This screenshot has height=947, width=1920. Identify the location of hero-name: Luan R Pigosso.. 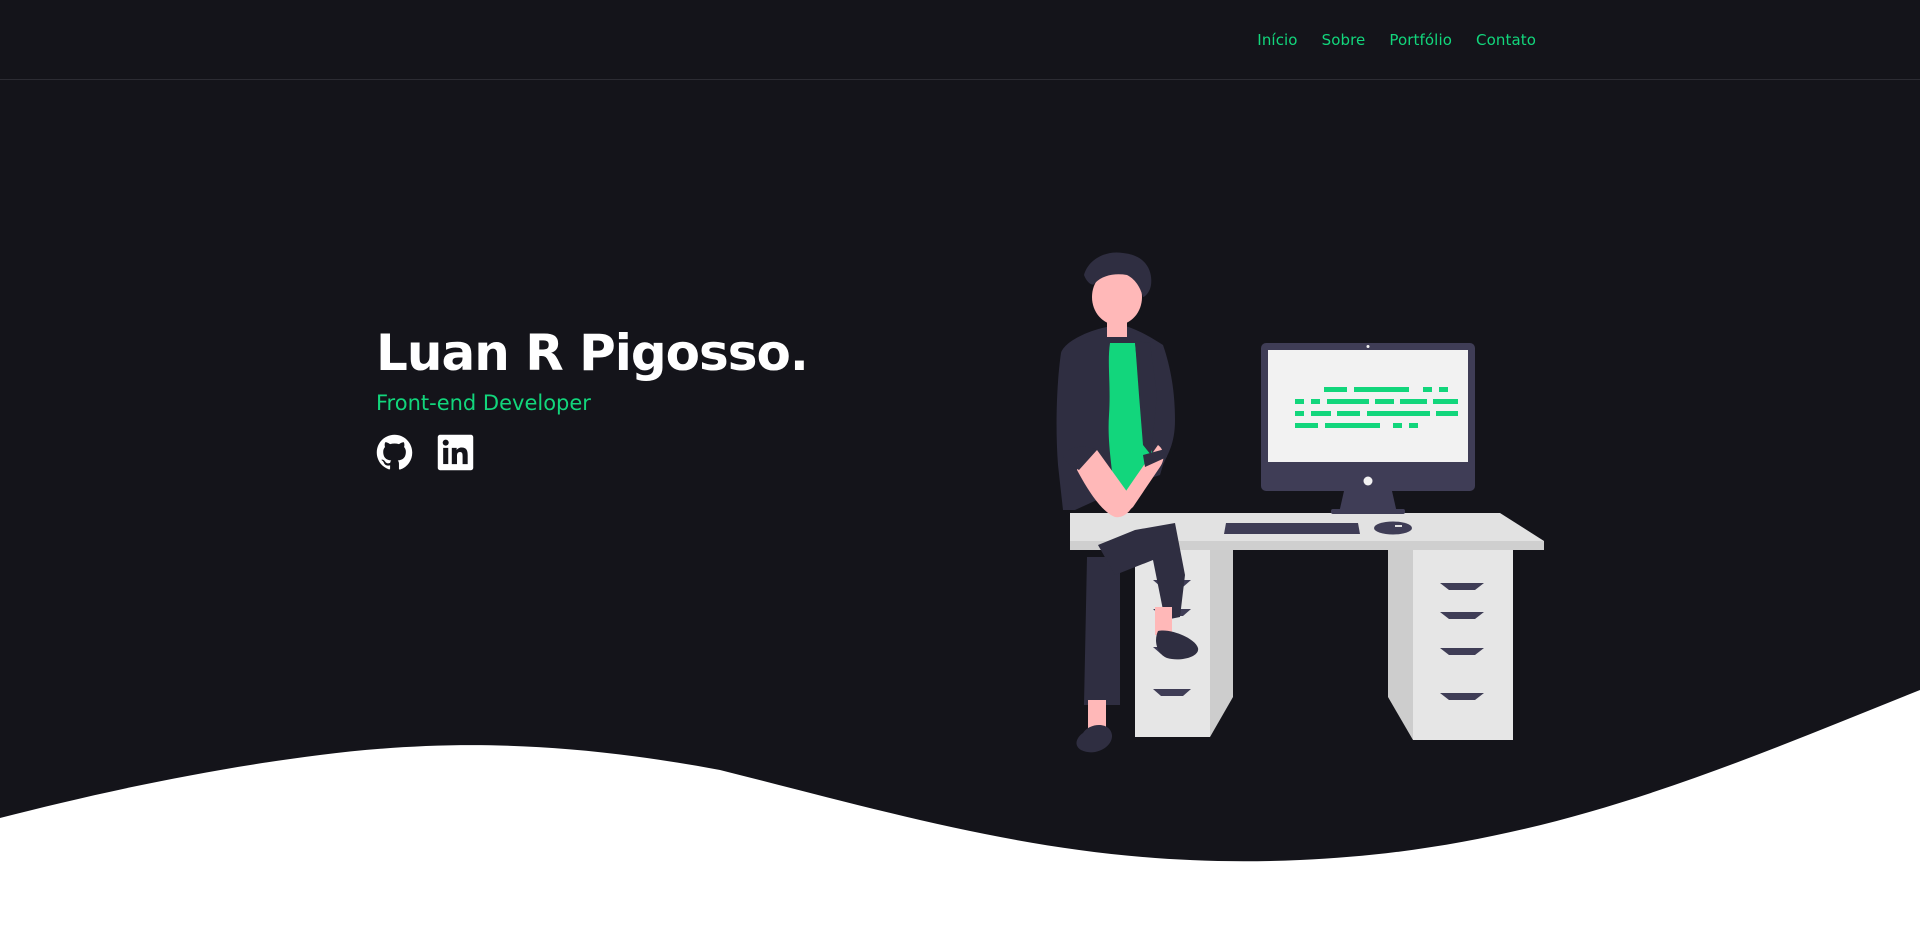
(592, 353).